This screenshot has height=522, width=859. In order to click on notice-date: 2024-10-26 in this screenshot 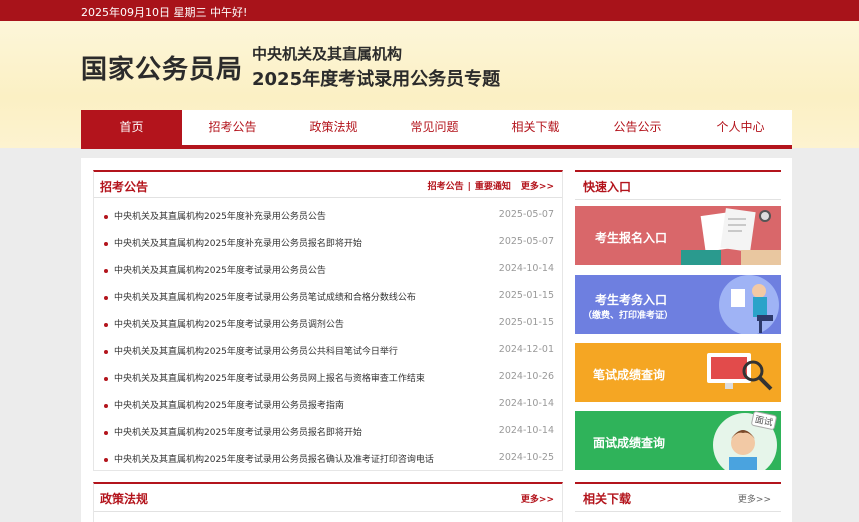, I will do `click(526, 376)`.